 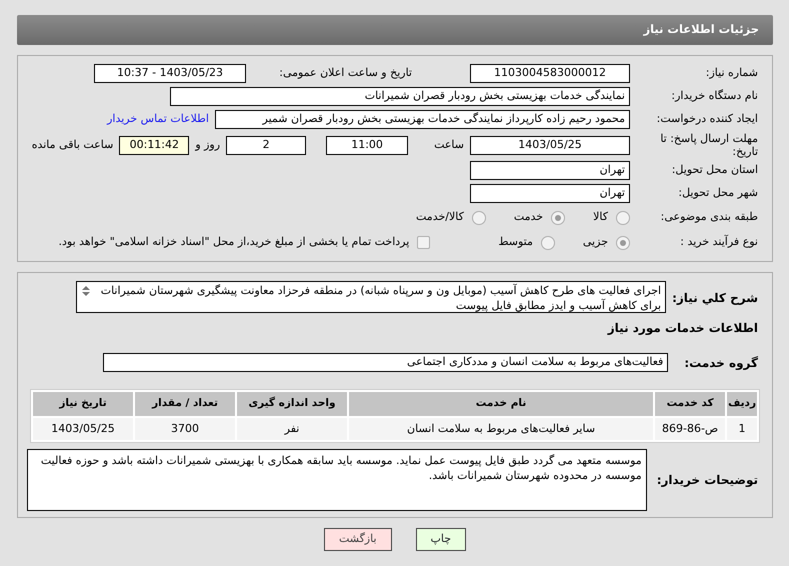 What do you see at coordinates (550, 73) in the screenshot?
I see `need-number-field: 1103004583000012` at bounding box center [550, 73].